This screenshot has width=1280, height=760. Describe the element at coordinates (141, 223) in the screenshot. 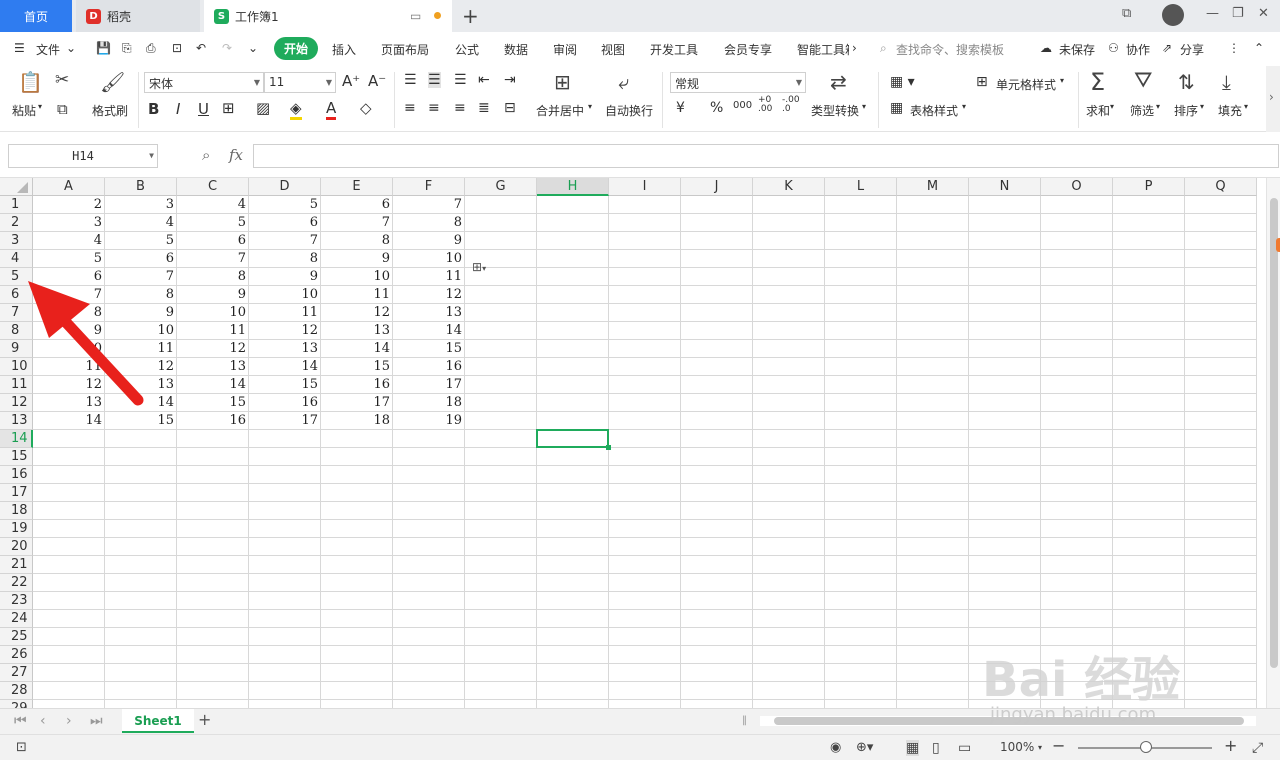

I see `cell-b2: 4` at that location.